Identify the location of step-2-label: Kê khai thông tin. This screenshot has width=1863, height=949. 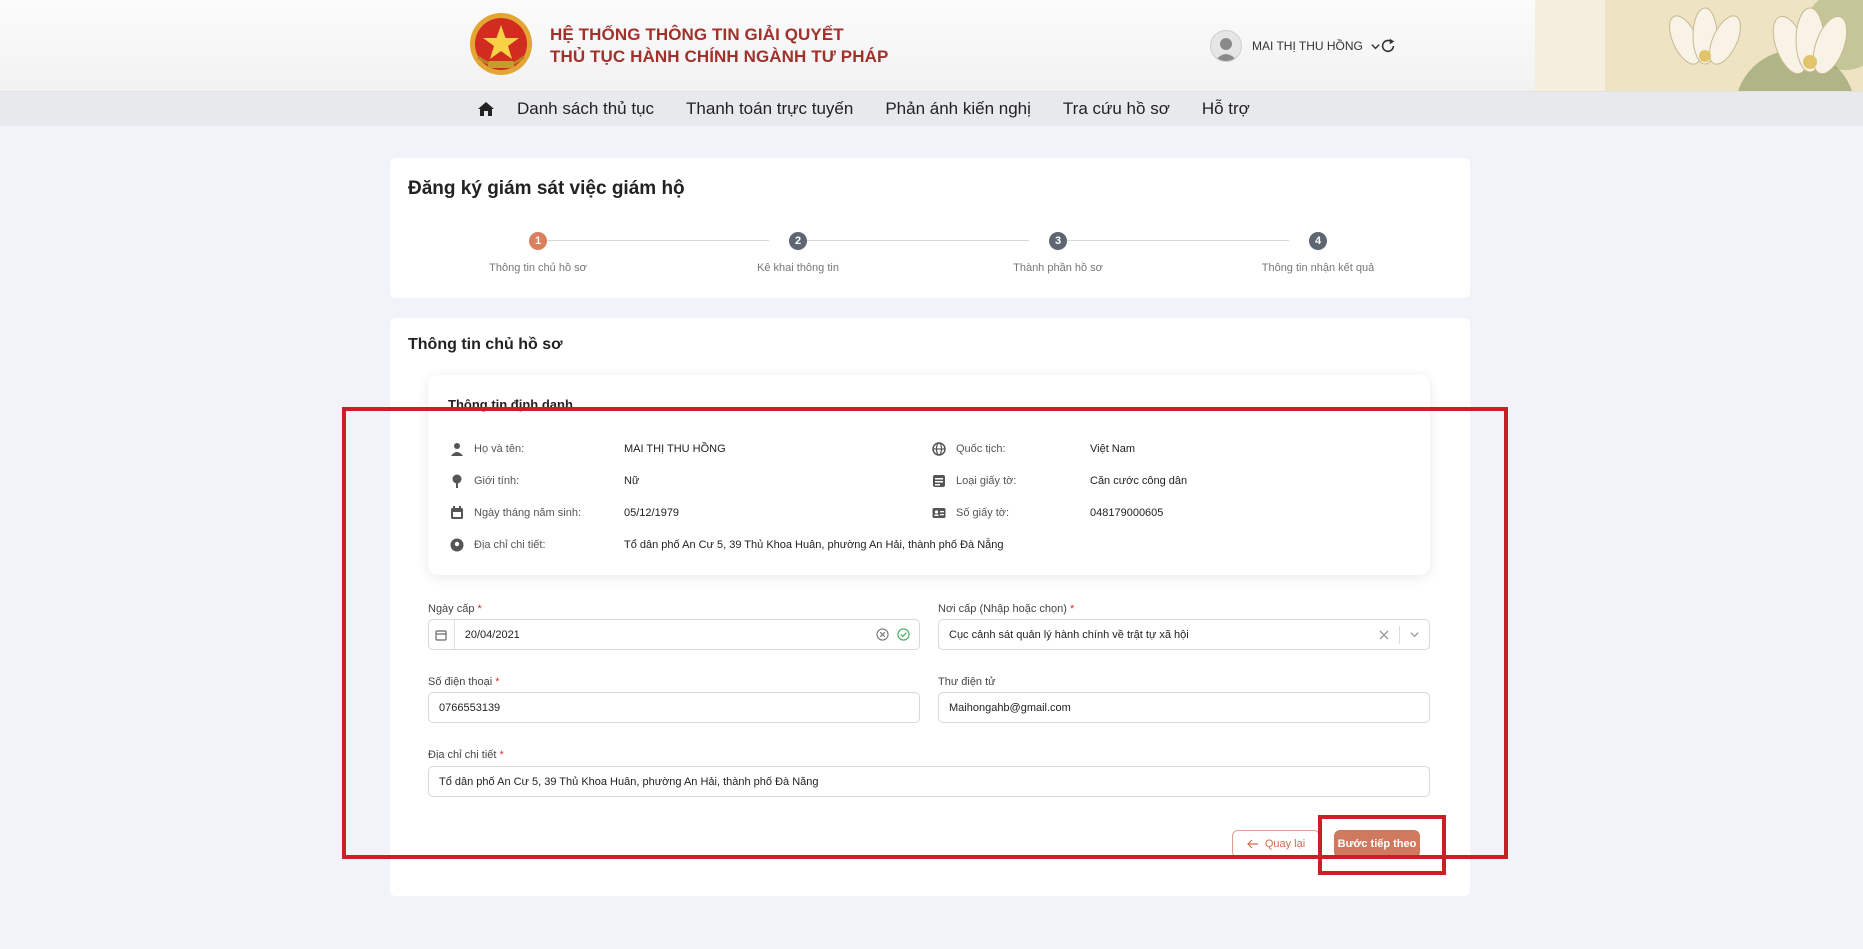
(798, 268).